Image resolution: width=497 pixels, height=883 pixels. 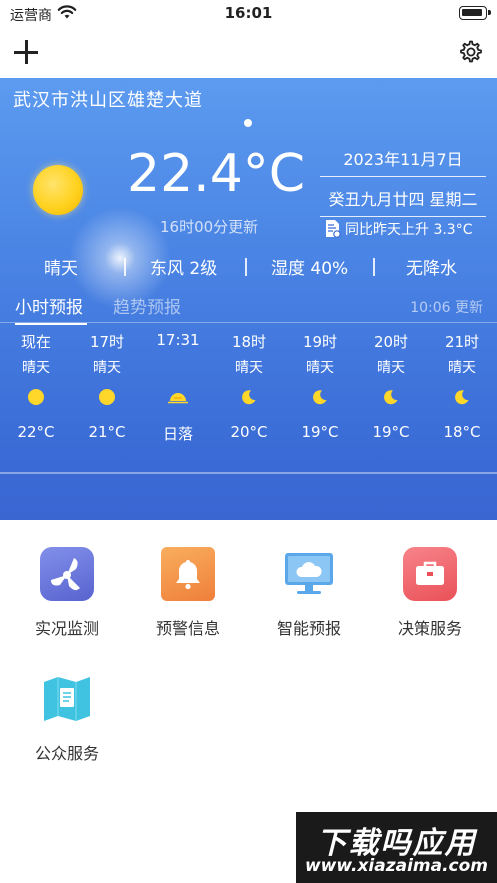 I want to click on service-public: 公众服务, so click(x=67, y=718).